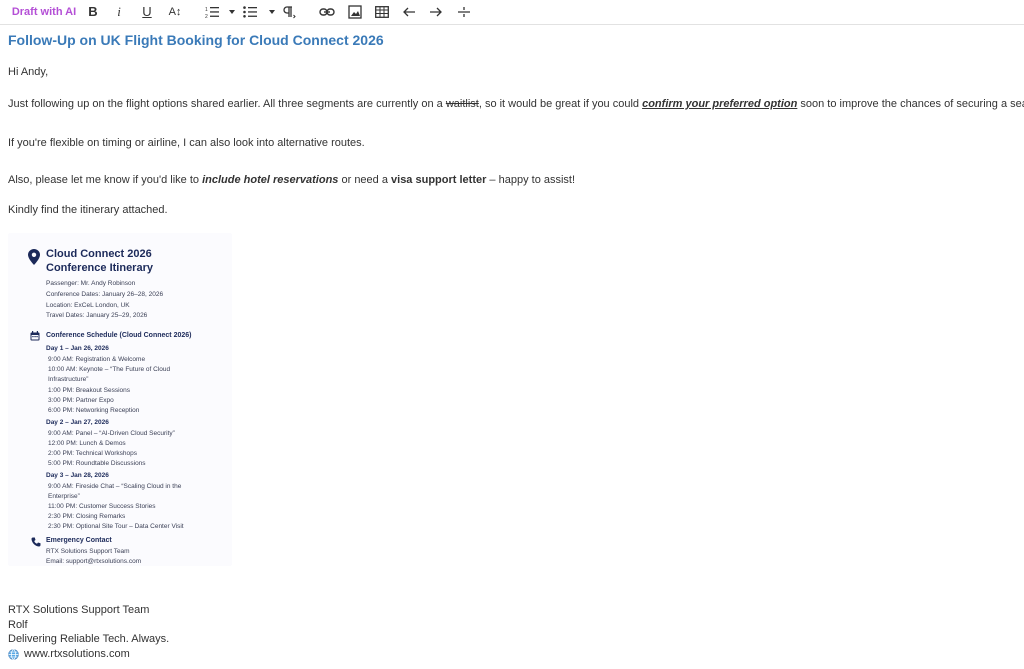 This screenshot has height=669, width=1024. What do you see at coordinates (79, 610) in the screenshot?
I see `signature-team: RTX Solutions Support Team` at bounding box center [79, 610].